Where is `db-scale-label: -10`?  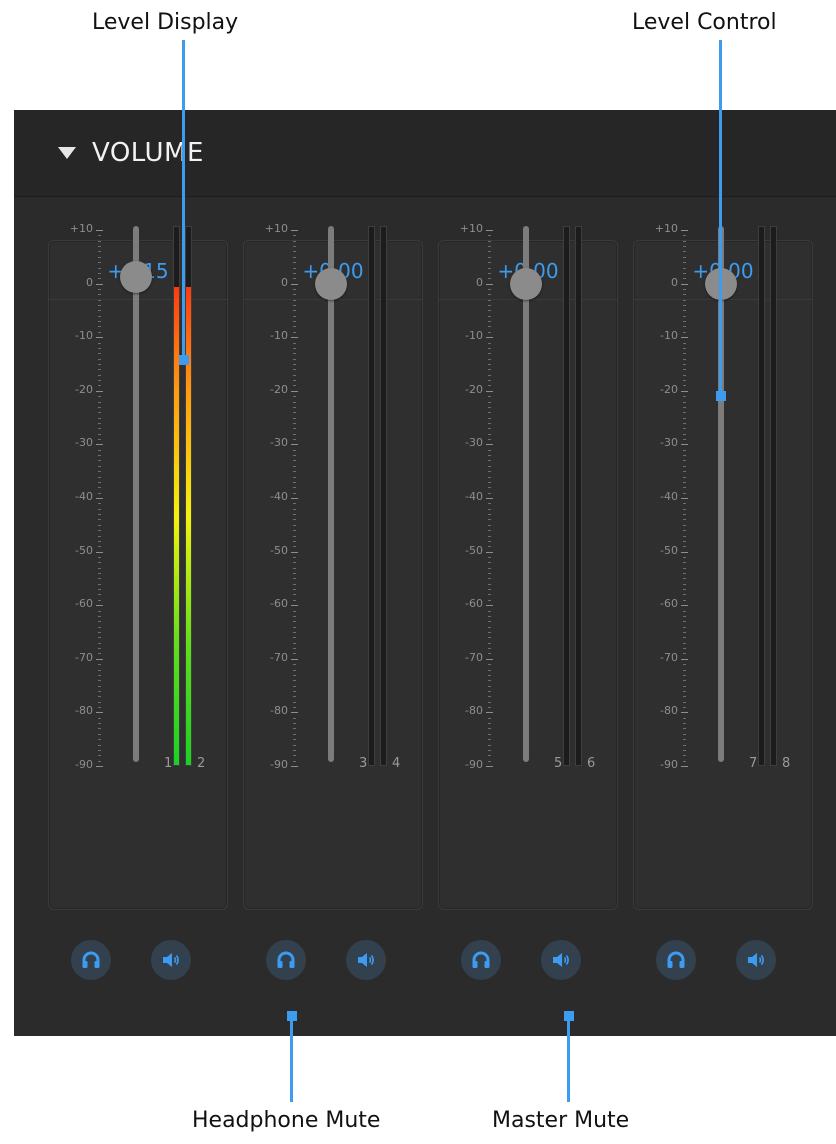 db-scale-label: -10 is located at coordinates (669, 336).